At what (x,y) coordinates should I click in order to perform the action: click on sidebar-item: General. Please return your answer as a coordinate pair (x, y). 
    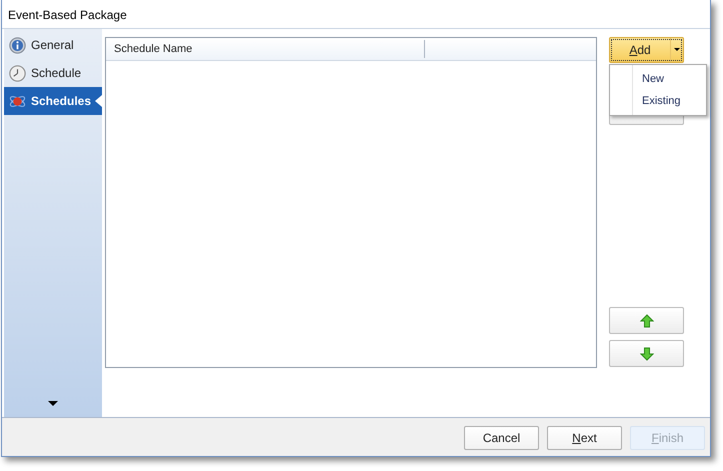
    Looking at the image, I should click on (53, 45).